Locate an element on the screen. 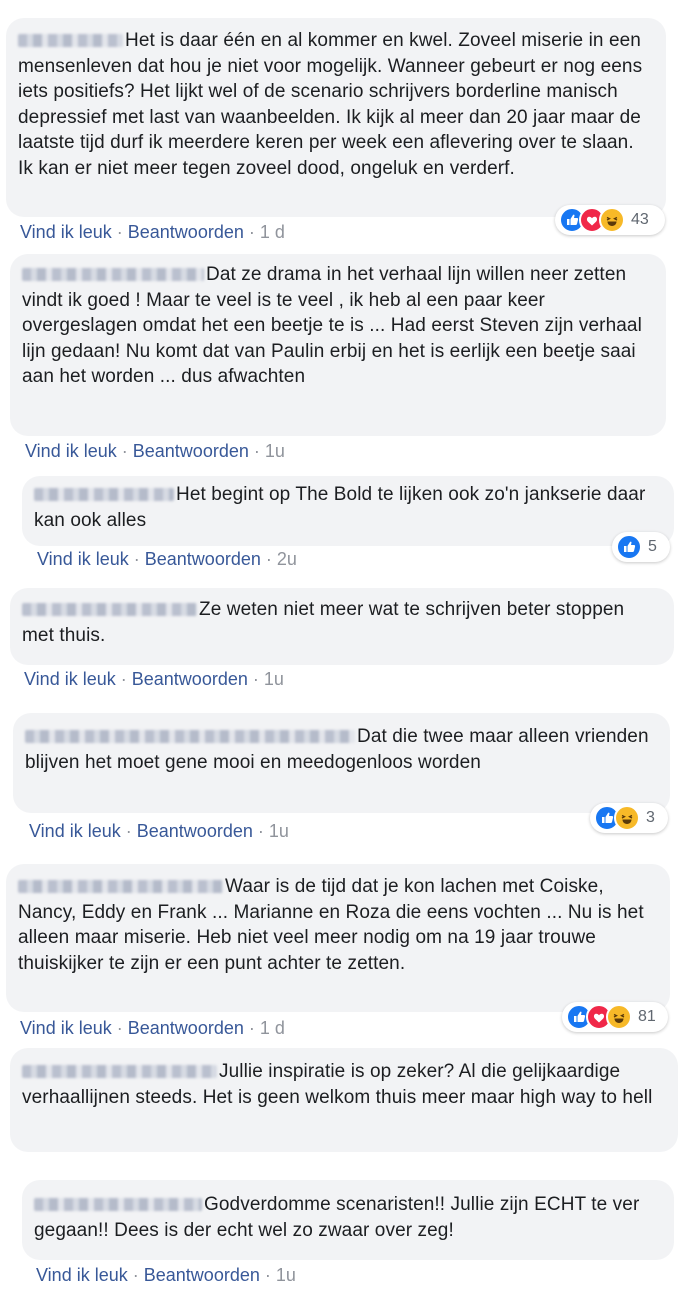  reactions-summary: 43 is located at coordinates (610, 220).